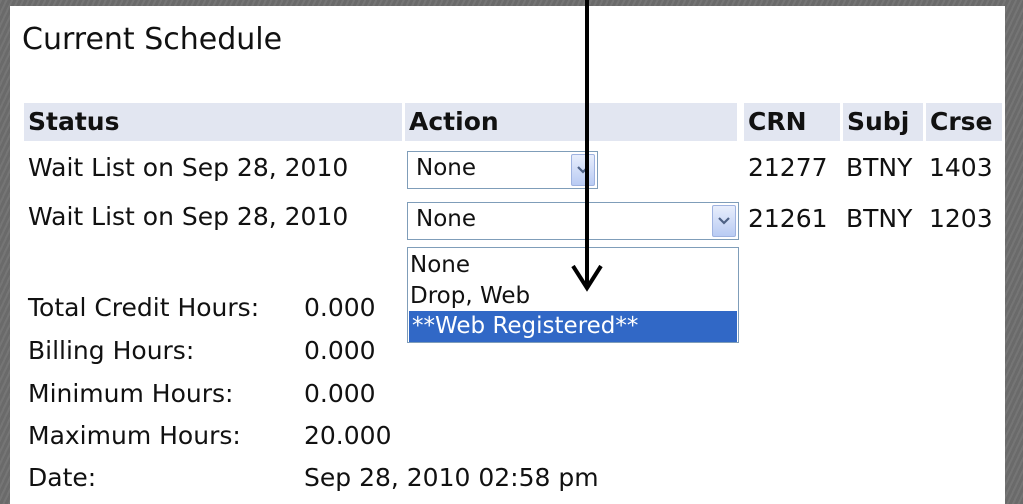 Image resolution: width=1023 pixels, height=504 pixels. Describe the element at coordinates (188, 216) in the screenshot. I see `row2-status: Wait List on Sep 28, 2010` at that location.